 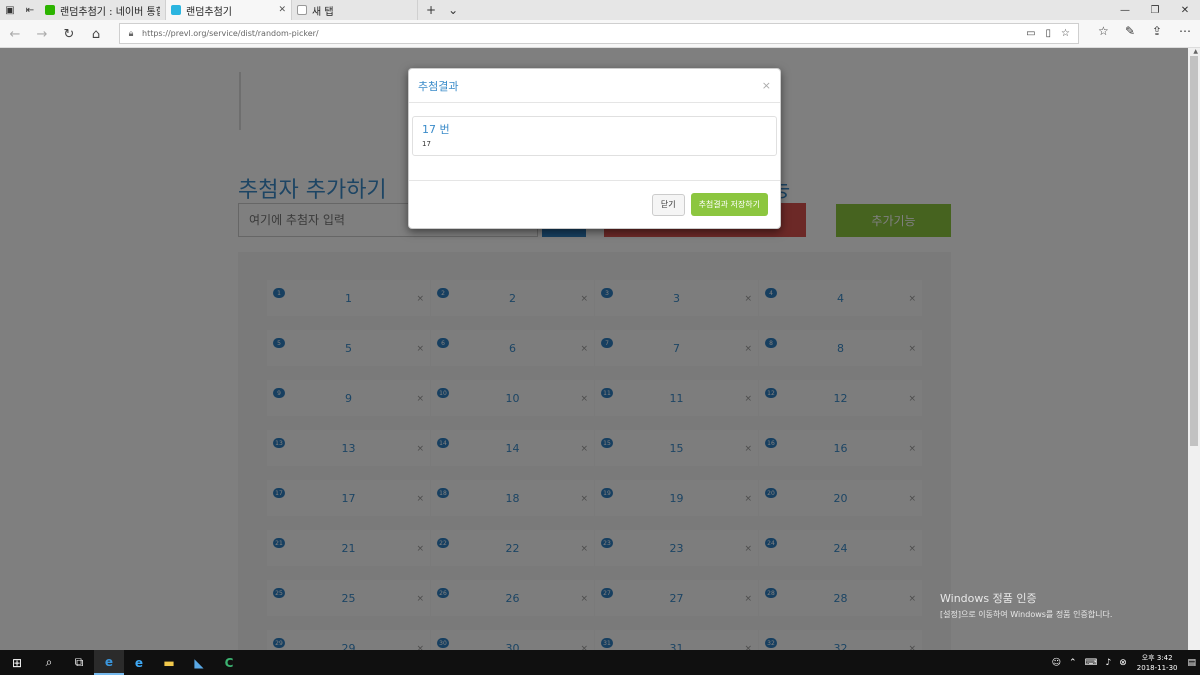 I want to click on reading-view-icon: ▭, so click(x=1030, y=33).